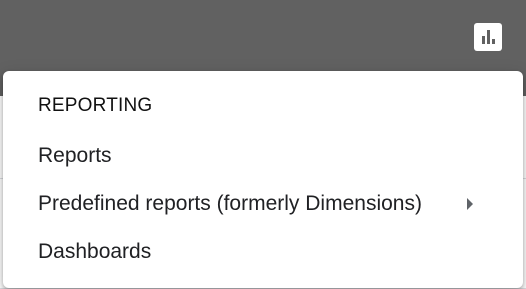  Describe the element at coordinates (95, 105) in the screenshot. I see `menu-heading: REPORTING` at that location.